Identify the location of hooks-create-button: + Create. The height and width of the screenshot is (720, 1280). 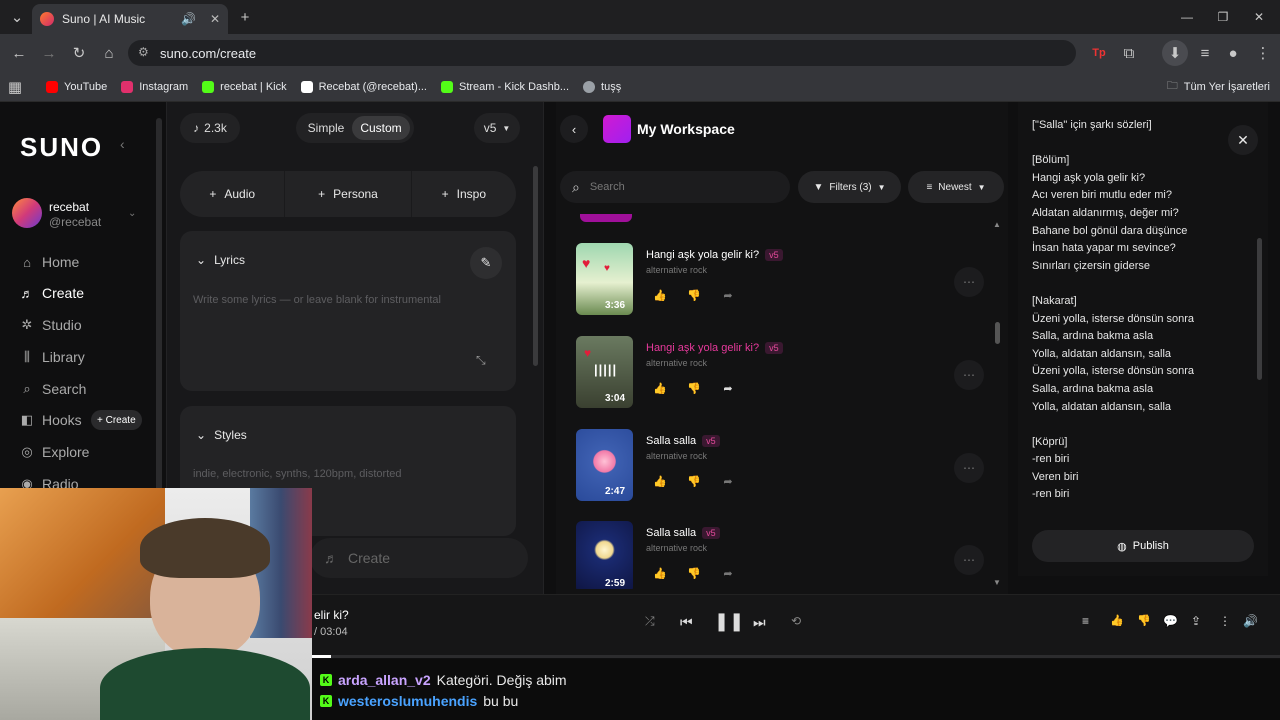
(116, 420).